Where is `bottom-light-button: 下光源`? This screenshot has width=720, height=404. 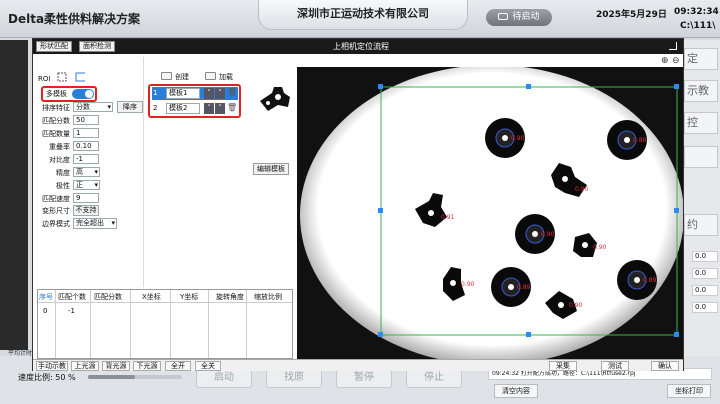
bottom-light-button: 下光源 is located at coordinates (147, 366).